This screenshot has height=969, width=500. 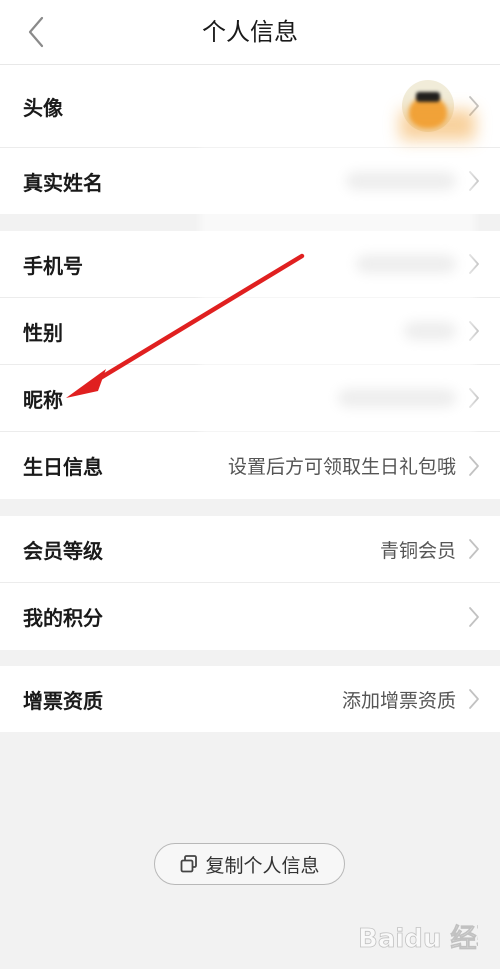 I want to click on baidu-jingyan-watermark: Baidu 经验, so click(x=418, y=939).